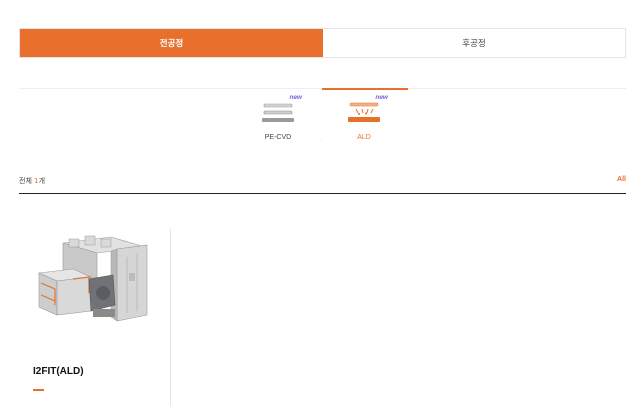 This screenshot has height=406, width=640. I want to click on count-suffix: 개, so click(42, 181).